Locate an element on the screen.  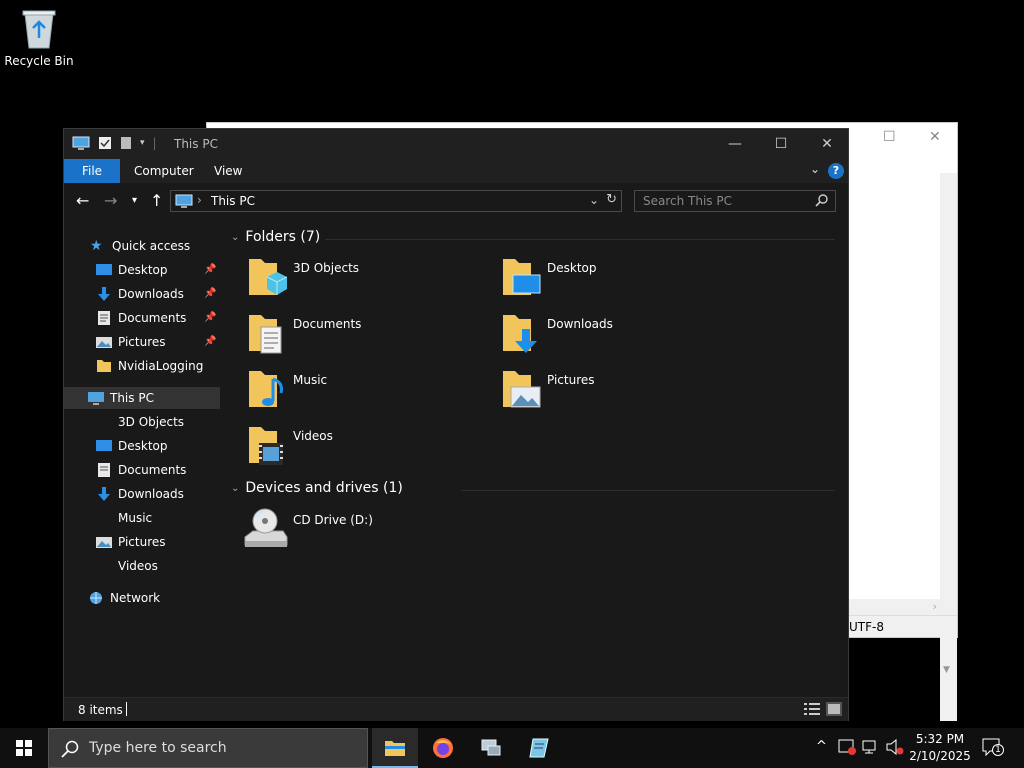
star-icon: ★ is located at coordinates (96, 246).